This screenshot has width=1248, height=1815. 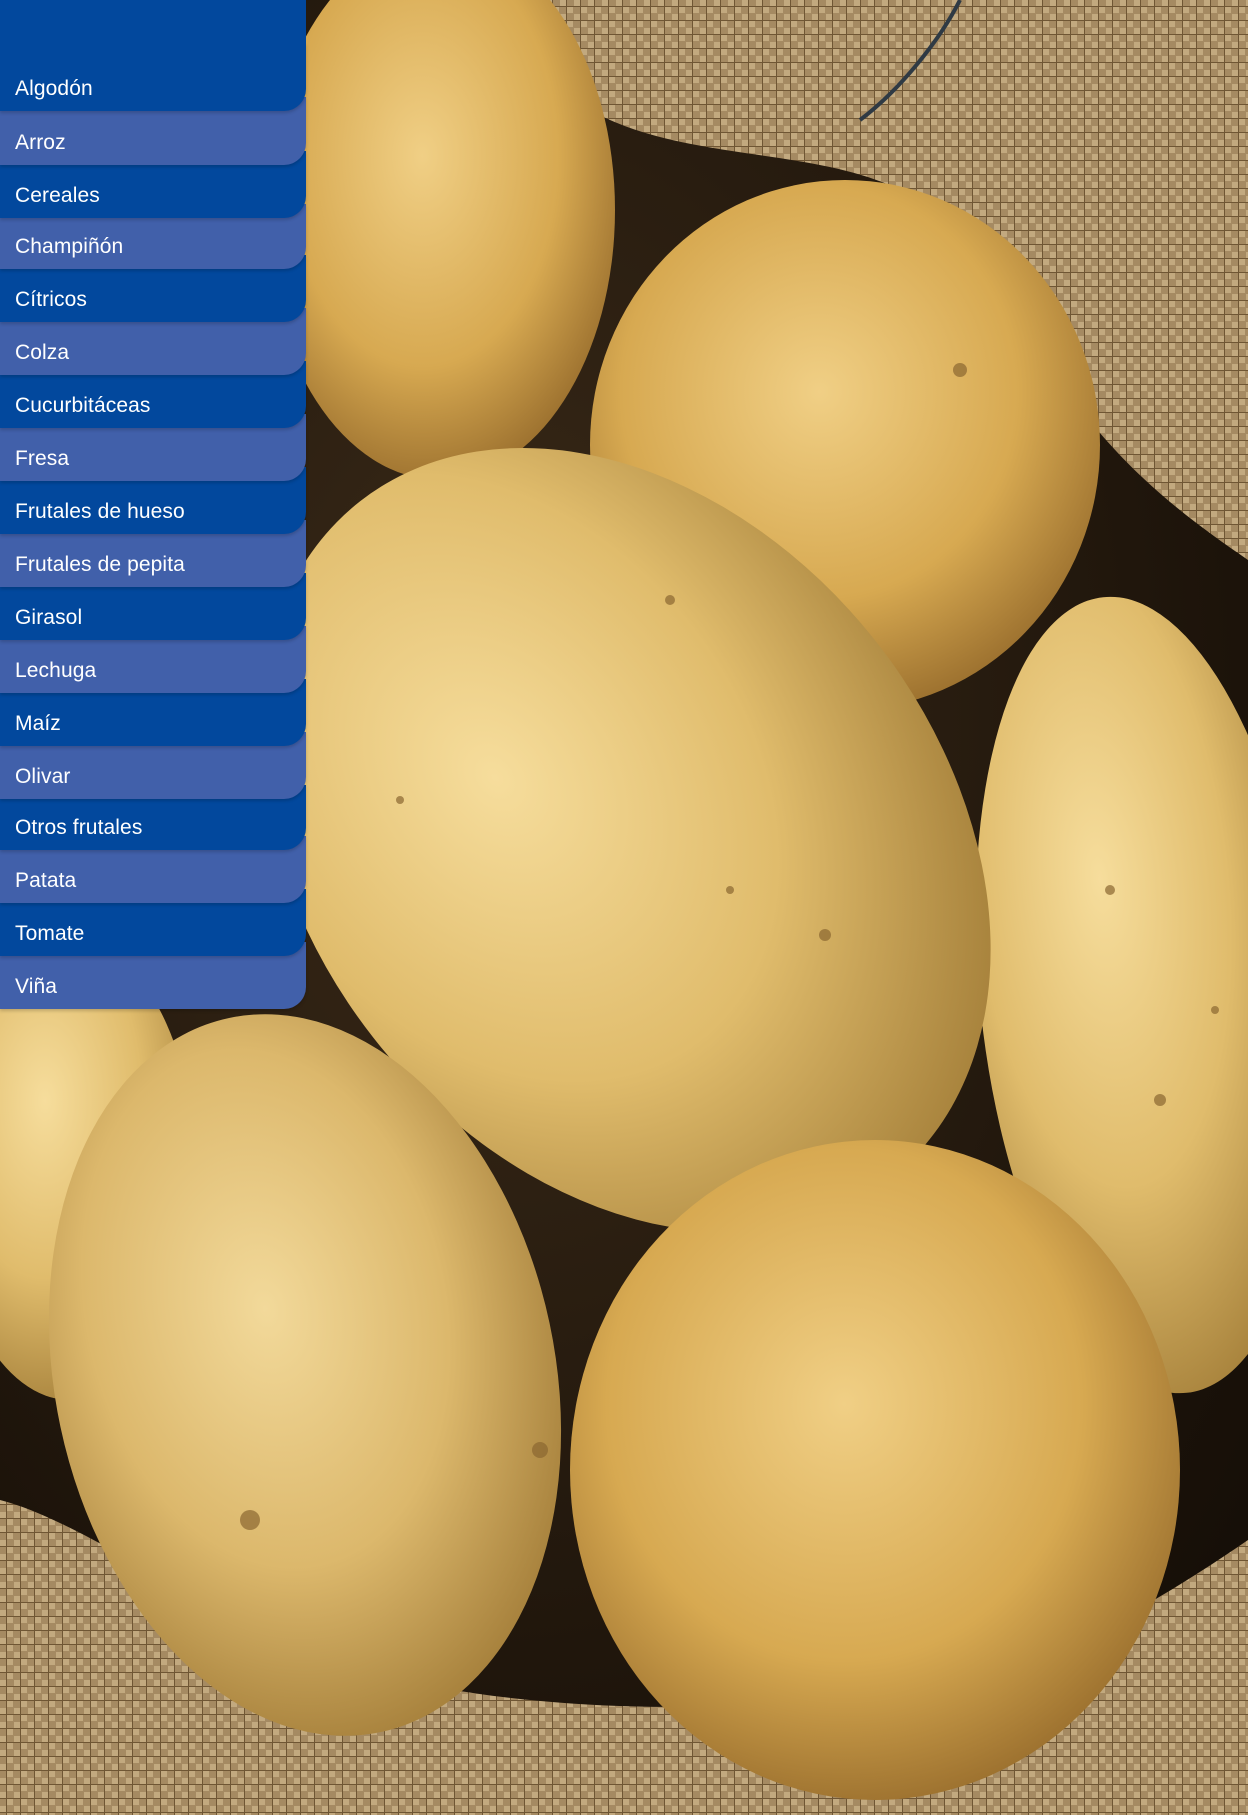 What do you see at coordinates (40, 142) in the screenshot?
I see `crop-item-label: Arroz` at bounding box center [40, 142].